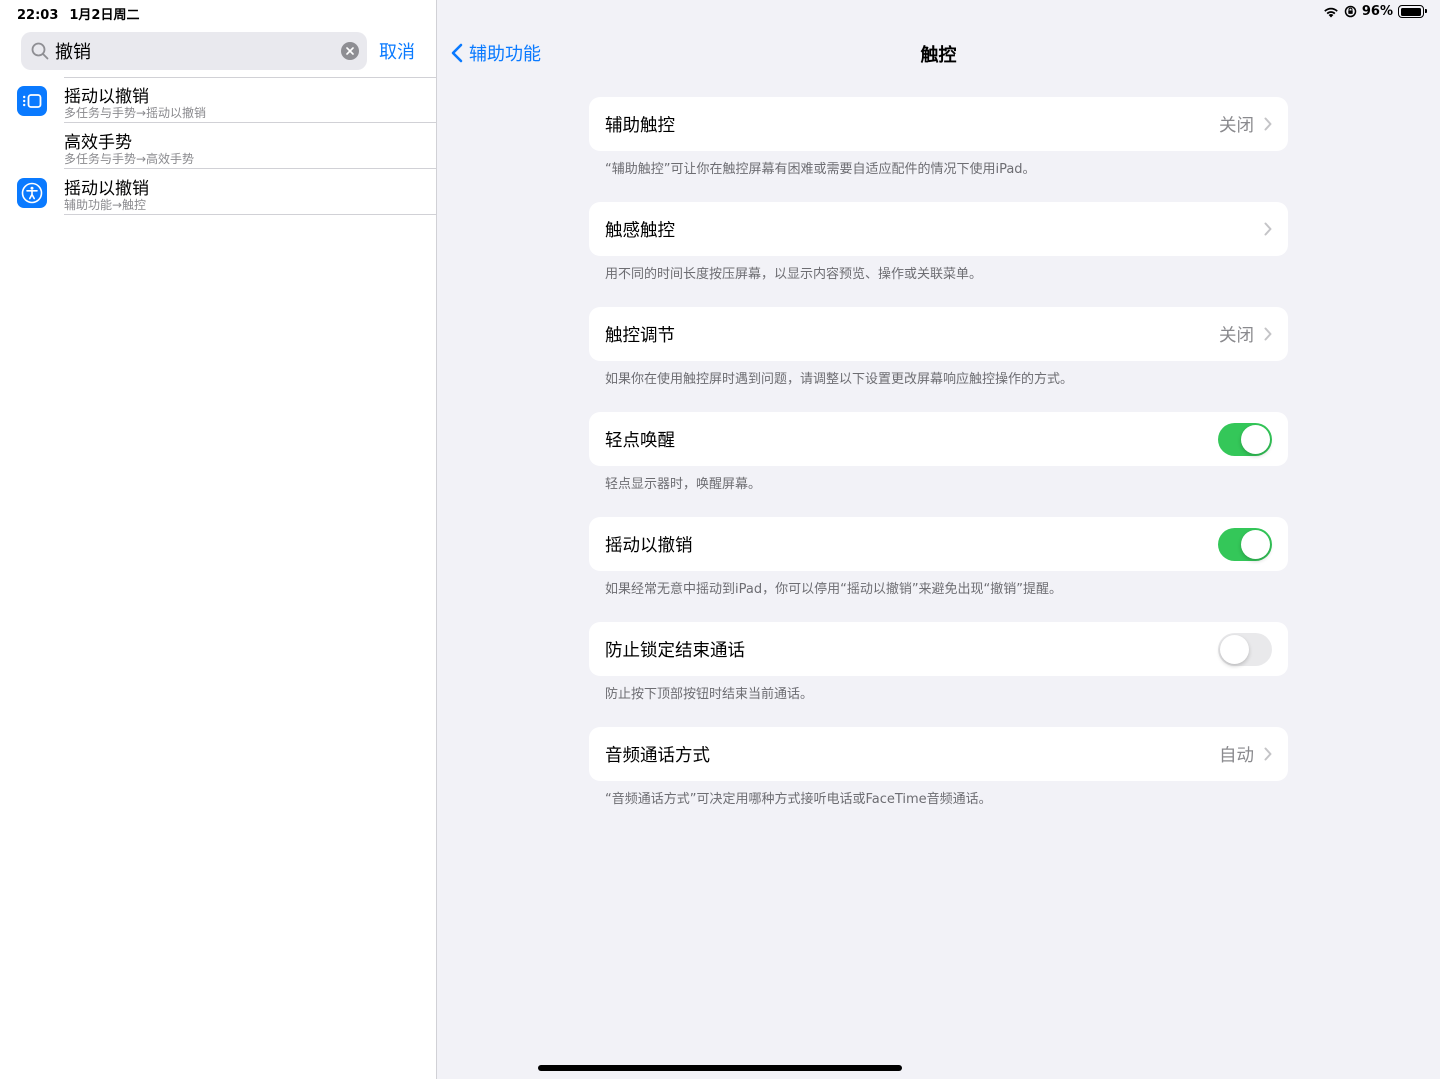 This screenshot has height=1079, width=1440. I want to click on result-path: 辅助功能→触控, so click(105, 205).